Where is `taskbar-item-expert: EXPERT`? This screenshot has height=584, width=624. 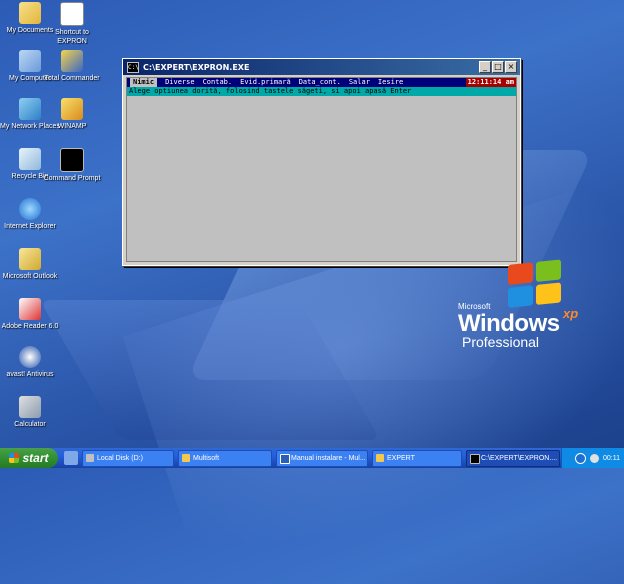
taskbar-item-expert: EXPERT is located at coordinates (417, 458).